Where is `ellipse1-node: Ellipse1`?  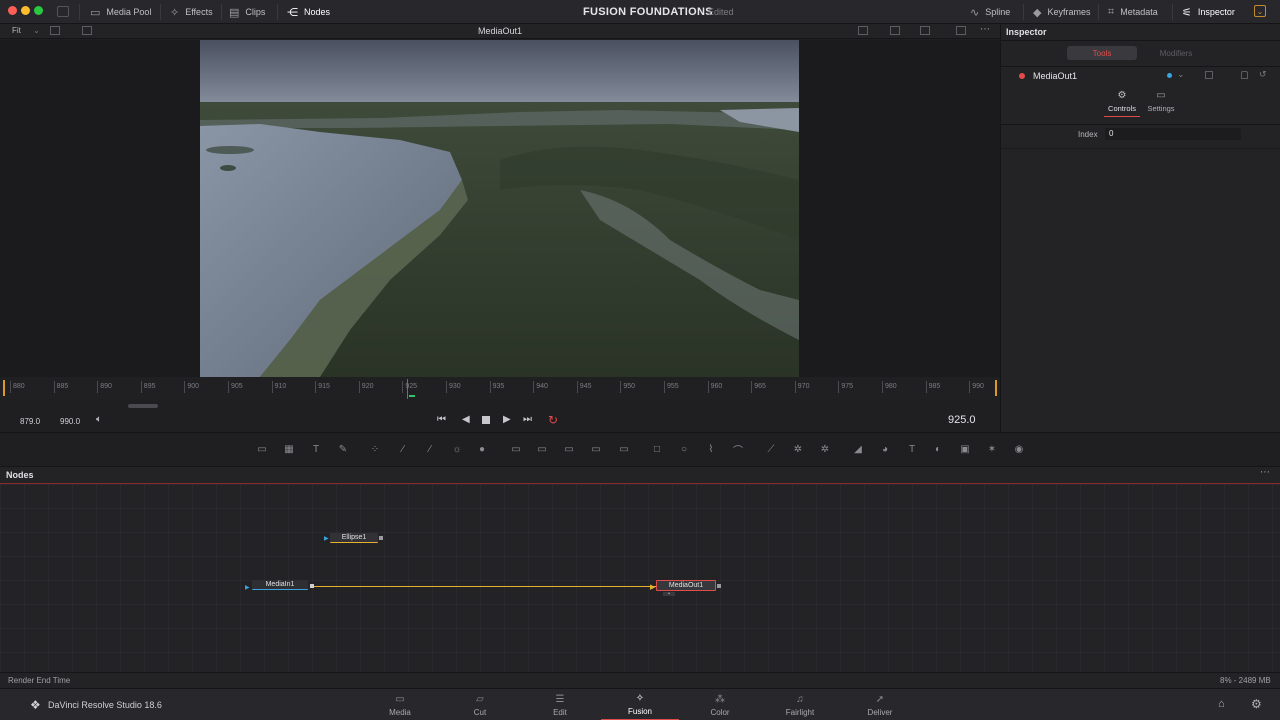
ellipse1-node: Ellipse1 is located at coordinates (354, 538).